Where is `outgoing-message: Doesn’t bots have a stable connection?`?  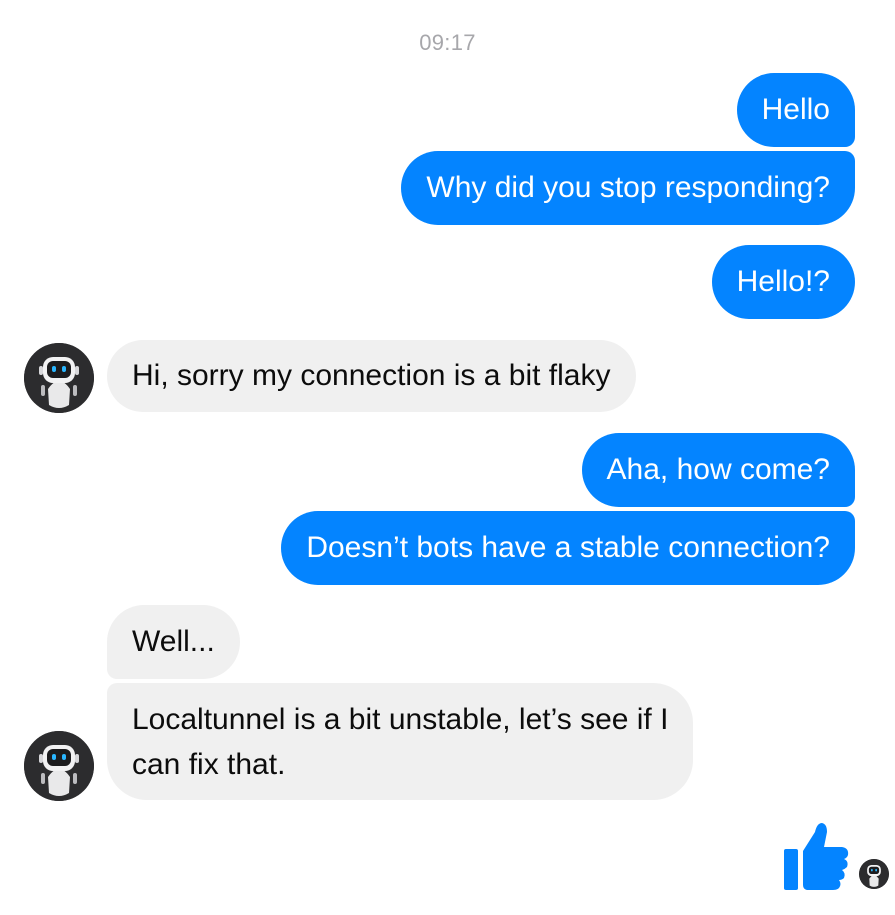
outgoing-message: Doesn’t bots have a stable connection? is located at coordinates (568, 548).